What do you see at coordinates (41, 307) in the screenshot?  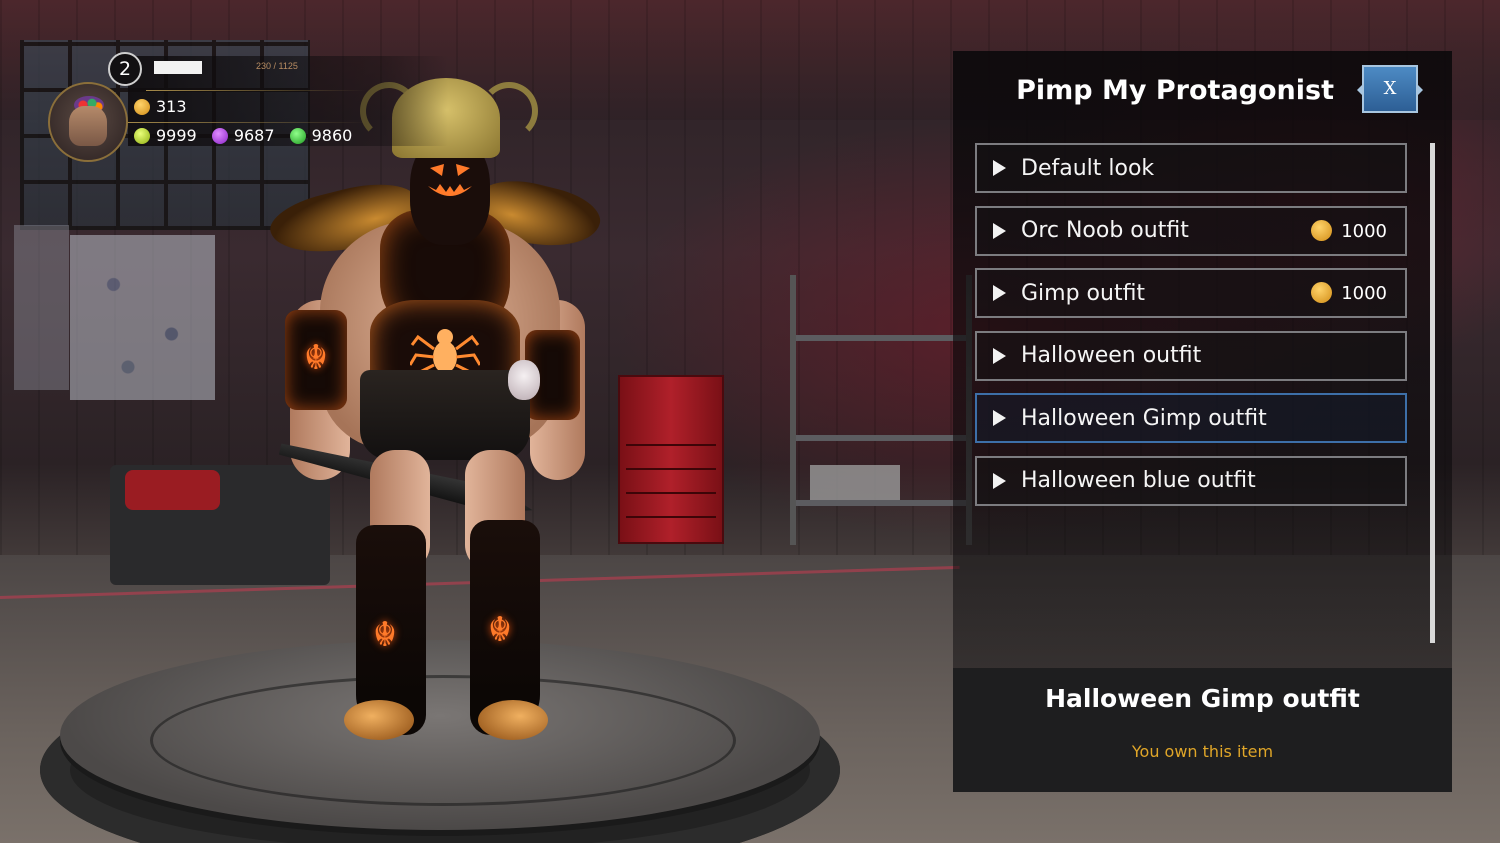 I see `wall-poster-left` at bounding box center [41, 307].